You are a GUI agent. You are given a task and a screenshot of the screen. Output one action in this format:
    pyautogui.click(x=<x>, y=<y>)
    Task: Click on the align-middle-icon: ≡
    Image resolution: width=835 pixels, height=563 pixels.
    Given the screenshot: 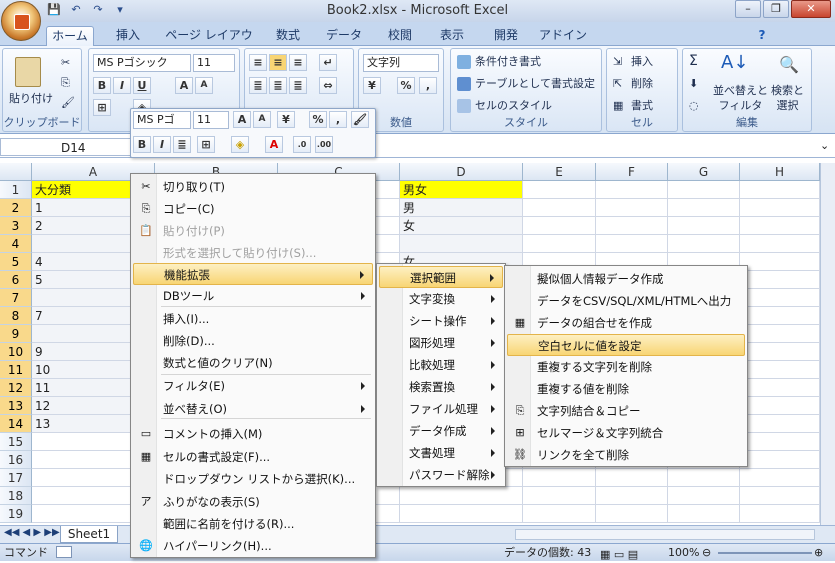 What is the action you would take?
    pyautogui.click(x=278, y=62)
    